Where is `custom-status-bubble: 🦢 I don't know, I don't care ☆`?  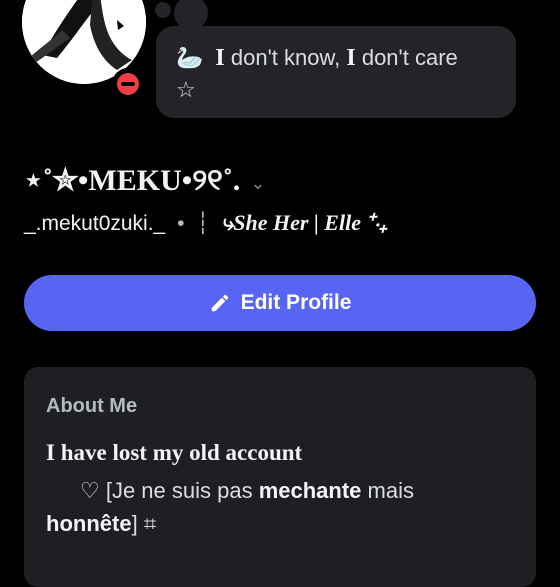
custom-status-bubble: 🦢 I don't know, I don't care ☆ is located at coordinates (336, 72).